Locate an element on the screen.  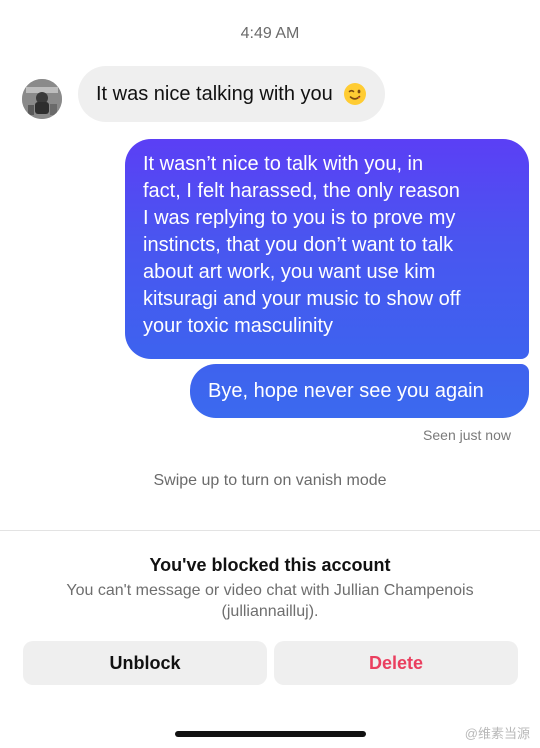
delete-button: Delete is located at coordinates (396, 663).